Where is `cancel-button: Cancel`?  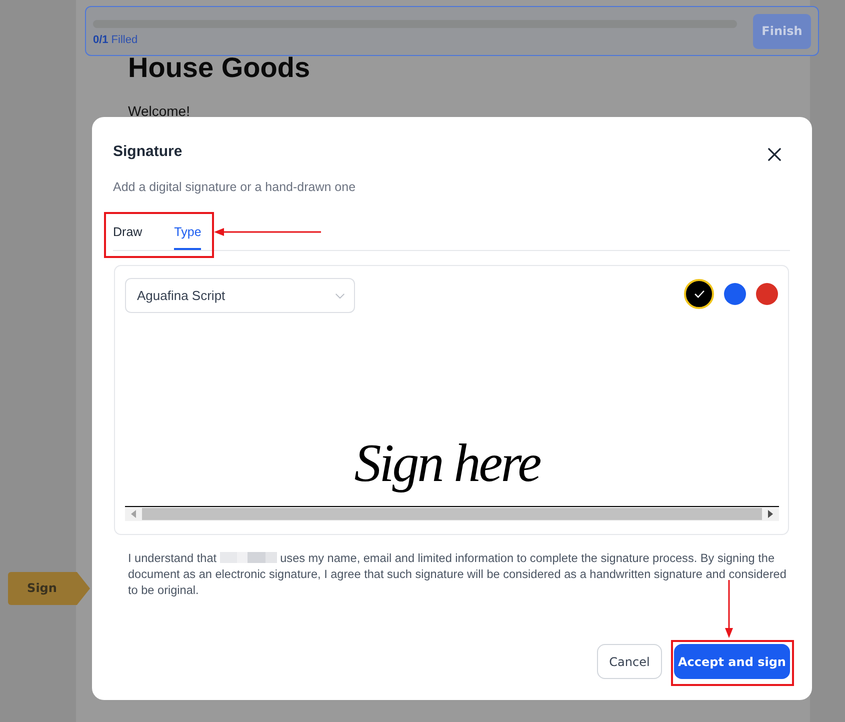
cancel-button: Cancel is located at coordinates (629, 661).